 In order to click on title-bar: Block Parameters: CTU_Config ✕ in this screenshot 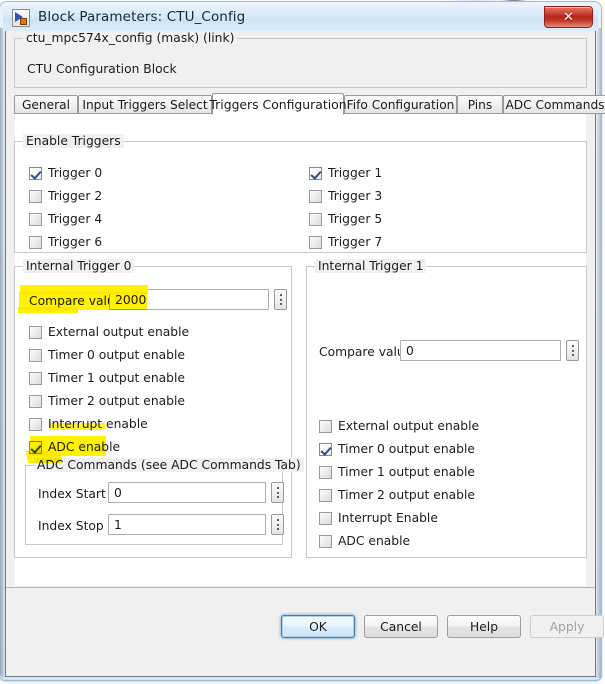, I will do `click(300, 18)`.